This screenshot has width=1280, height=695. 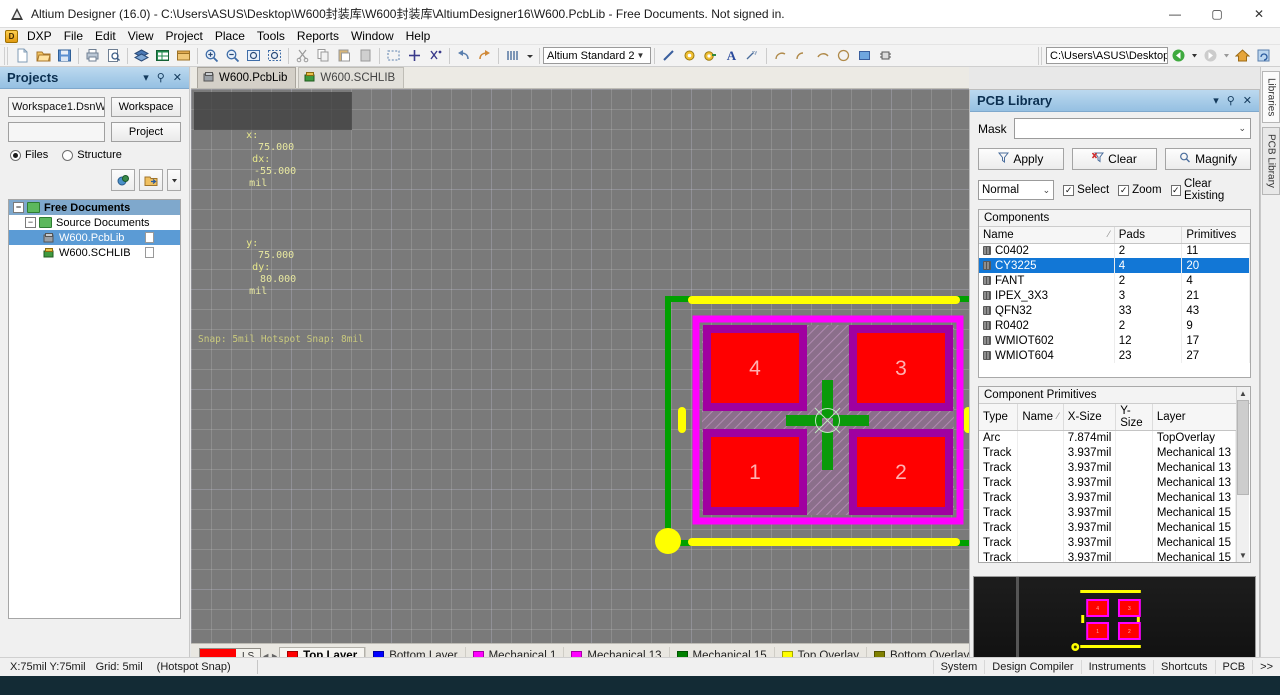 I want to click on home-icon, so click(x=1242, y=55).